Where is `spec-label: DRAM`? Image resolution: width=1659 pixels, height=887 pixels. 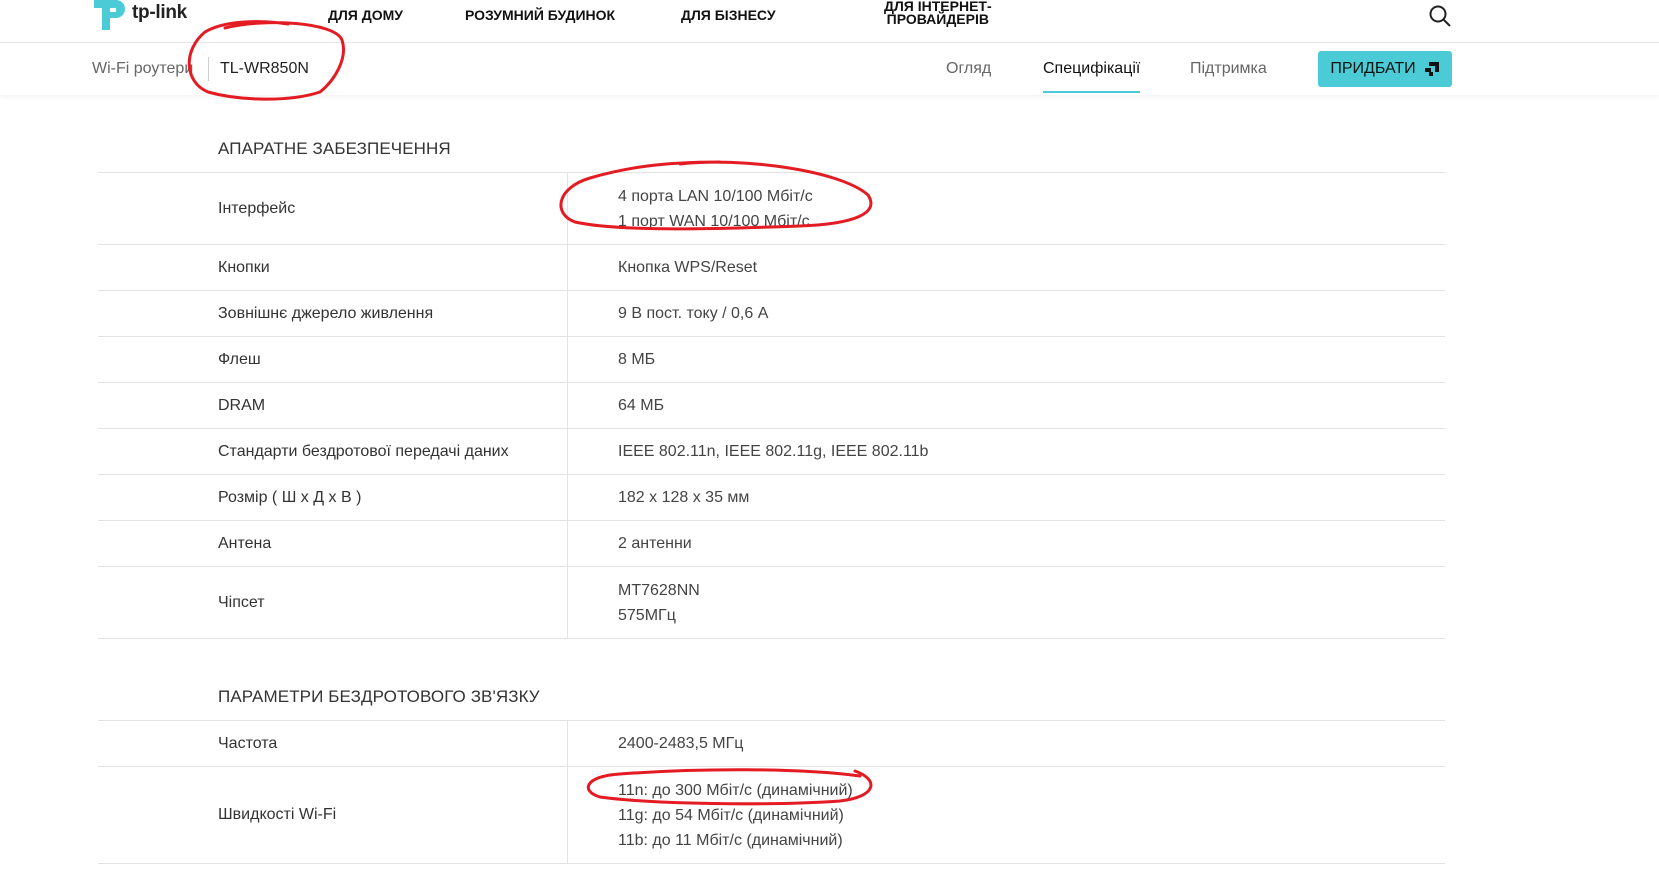
spec-label: DRAM is located at coordinates (333, 405).